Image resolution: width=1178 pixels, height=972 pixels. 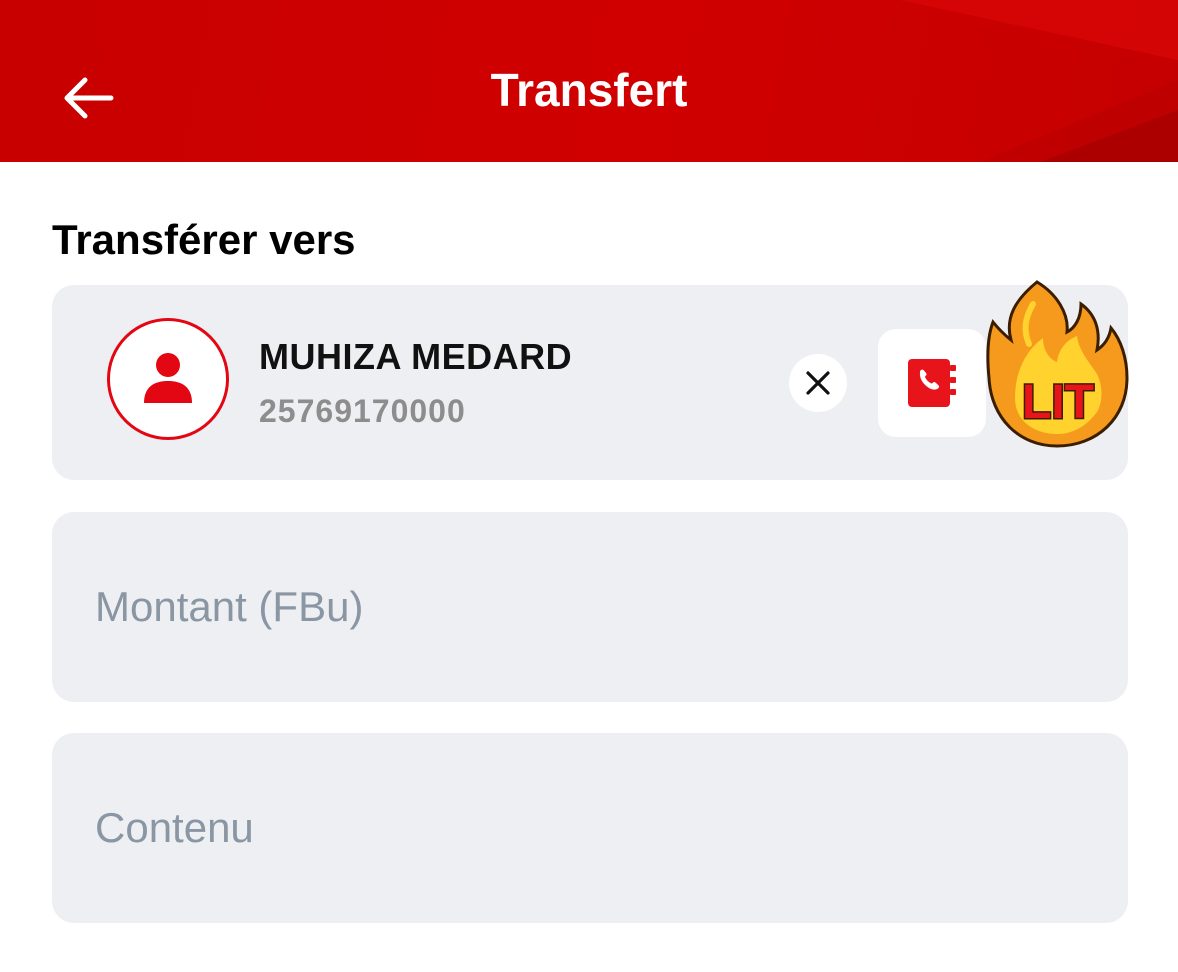 I want to click on avatar, so click(x=168, y=379).